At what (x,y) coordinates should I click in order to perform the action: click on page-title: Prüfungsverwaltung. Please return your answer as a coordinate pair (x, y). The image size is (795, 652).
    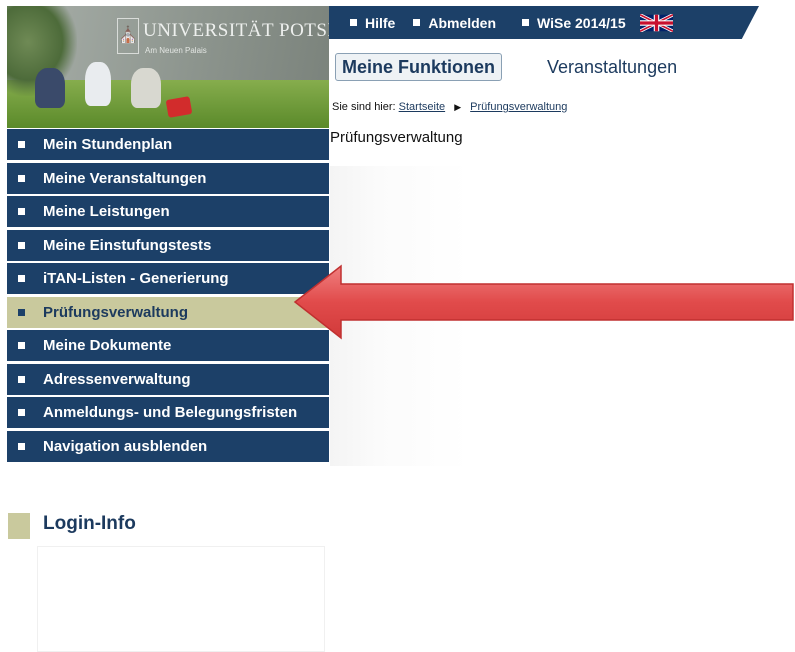
    Looking at the image, I should click on (396, 137).